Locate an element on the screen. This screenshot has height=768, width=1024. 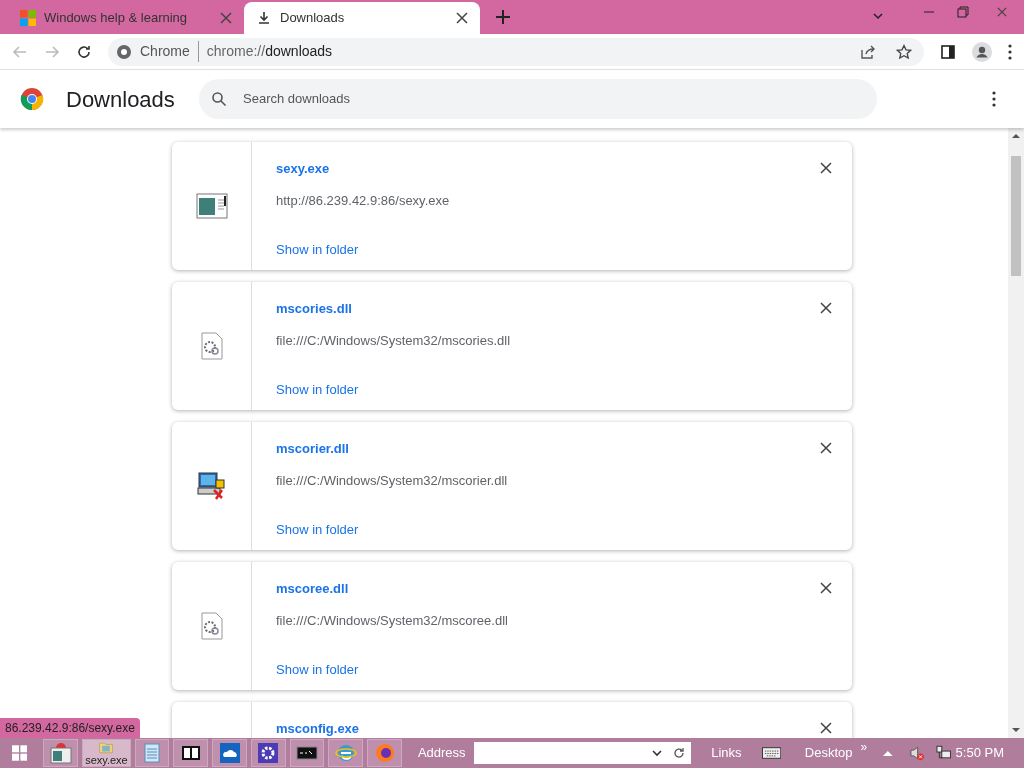
clock-time: 5:50 PM is located at coordinates (979, 753).